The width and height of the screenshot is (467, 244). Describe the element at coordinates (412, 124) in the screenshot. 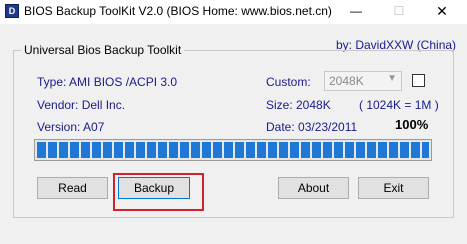

I see `progress-percent: 100%` at that location.